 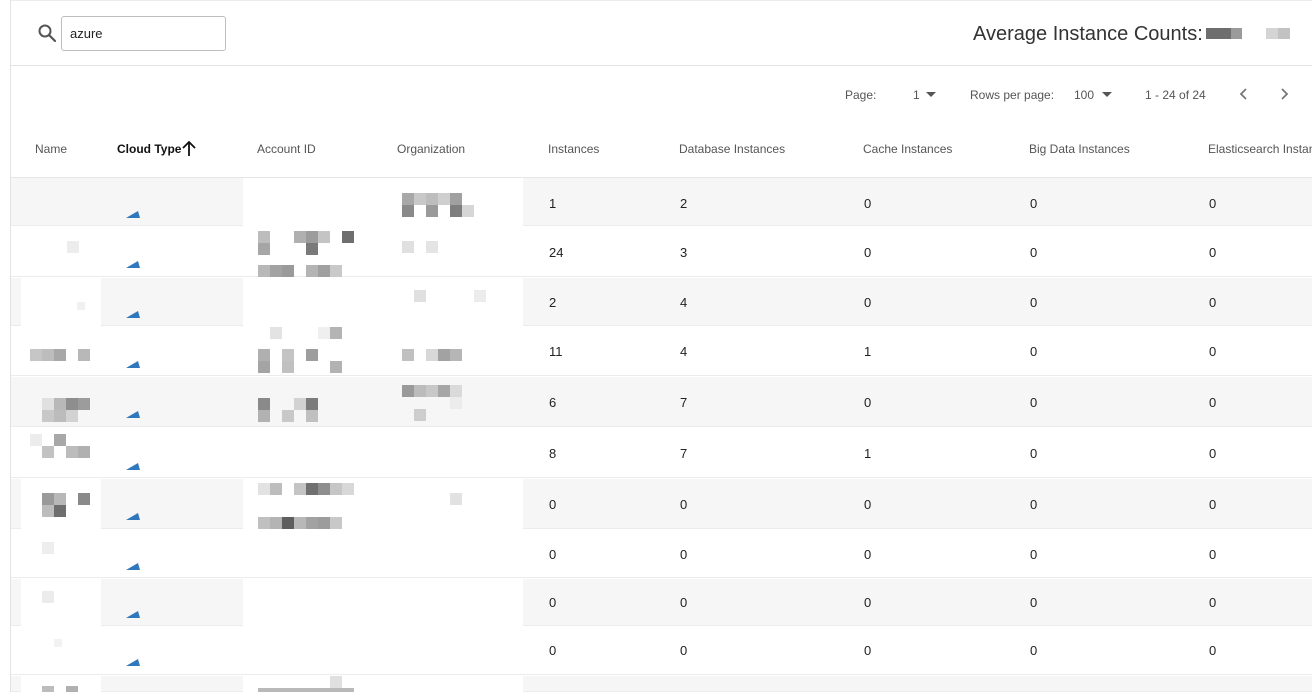 What do you see at coordinates (143, 33) in the screenshot?
I see `search-input` at bounding box center [143, 33].